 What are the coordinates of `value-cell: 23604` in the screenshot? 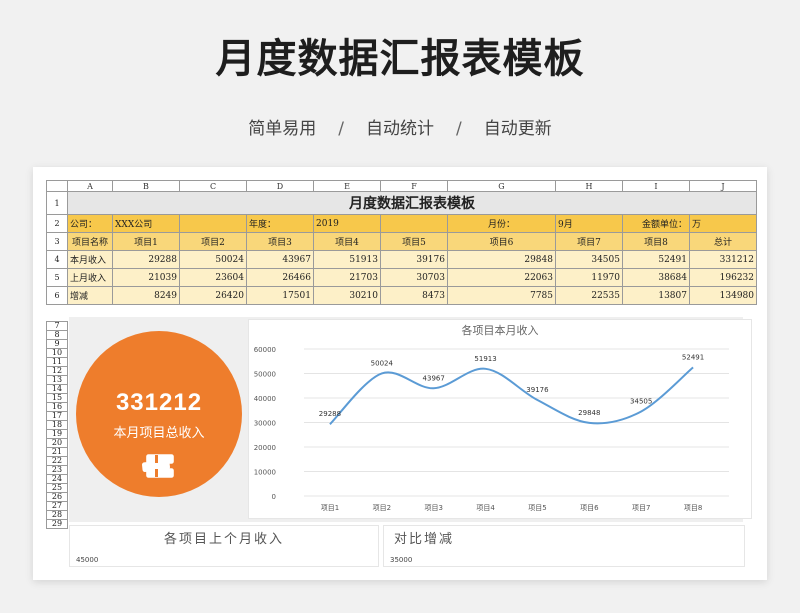 It's located at (213, 277).